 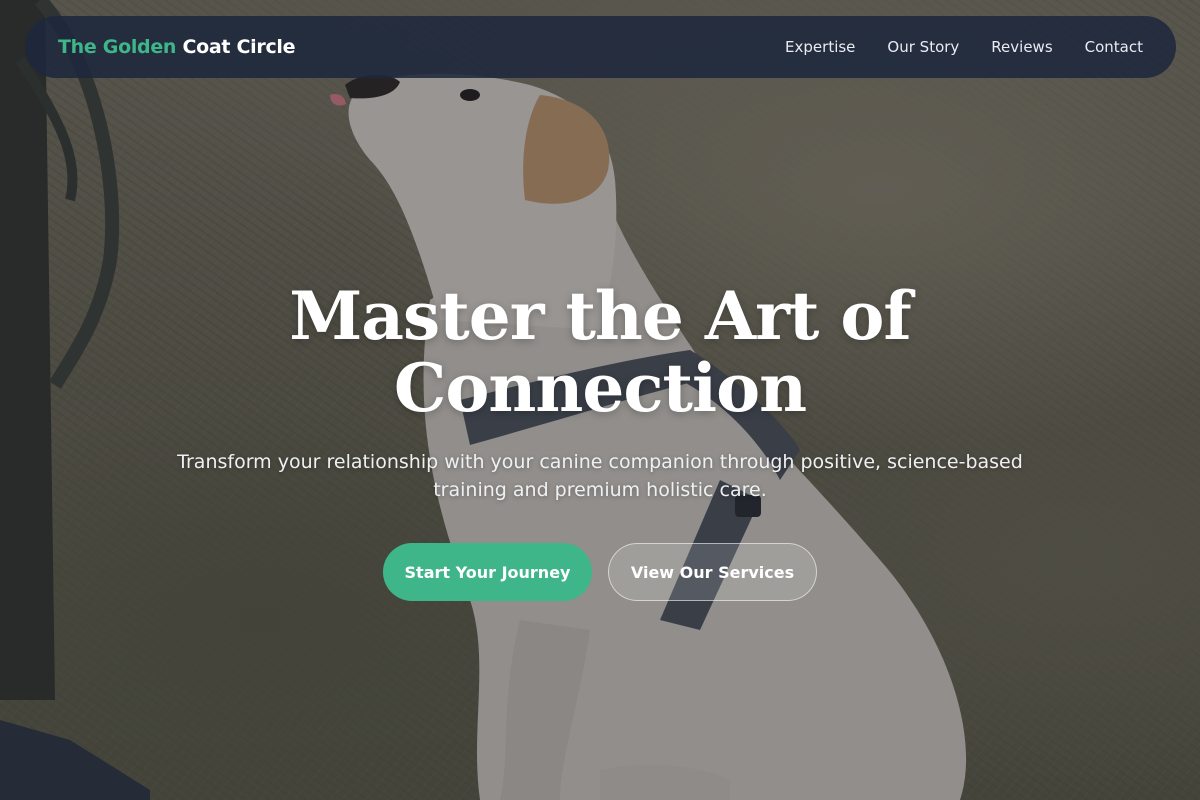 I want to click on start-journey-button: Start Your Journey, so click(x=487, y=572).